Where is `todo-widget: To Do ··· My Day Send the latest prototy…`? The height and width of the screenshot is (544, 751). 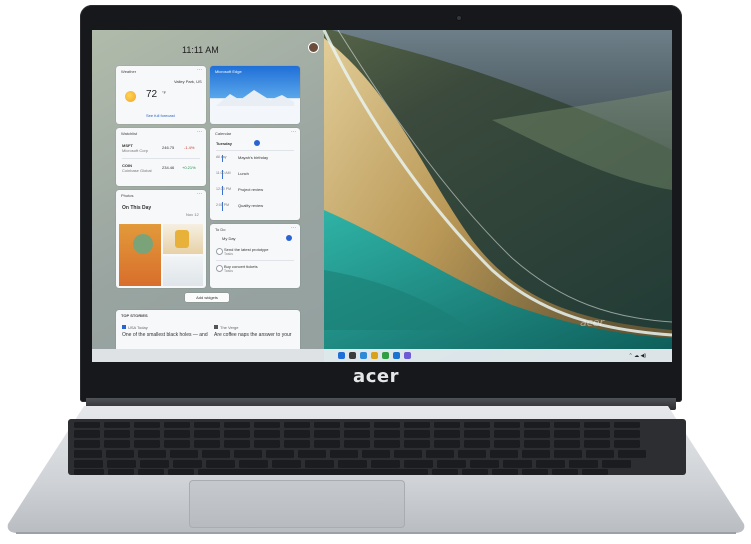
todo-widget: To Do ··· My Day Send the latest prototy… is located at coordinates (255, 256).